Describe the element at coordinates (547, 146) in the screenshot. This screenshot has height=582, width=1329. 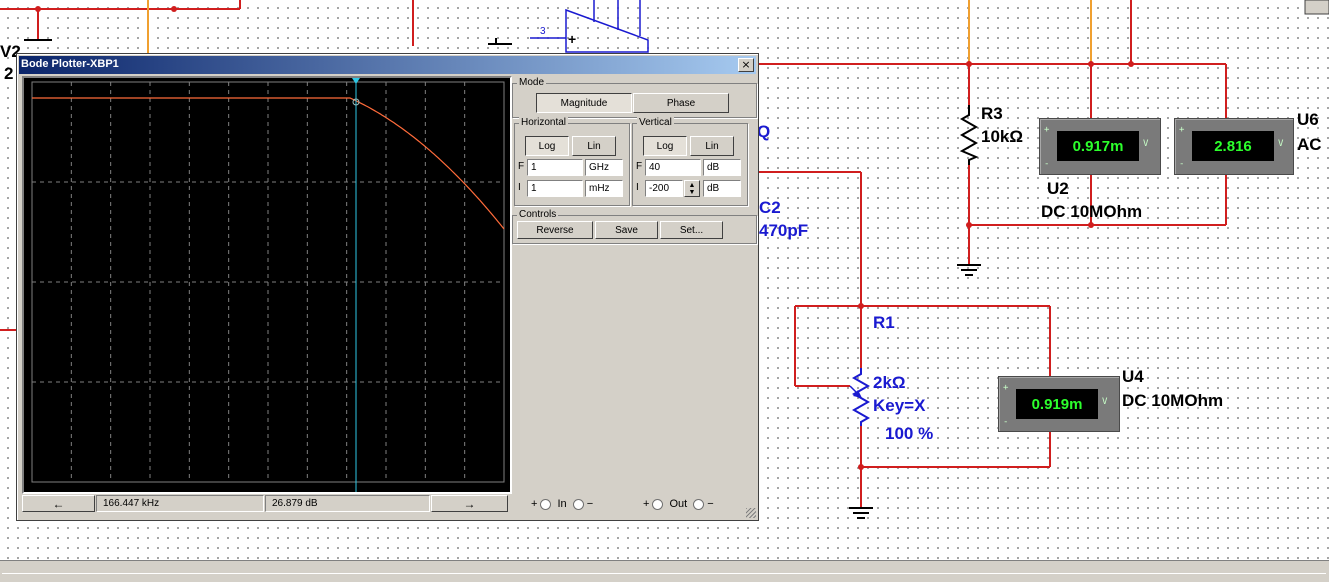
I see `horizontal-log-button: Log` at that location.